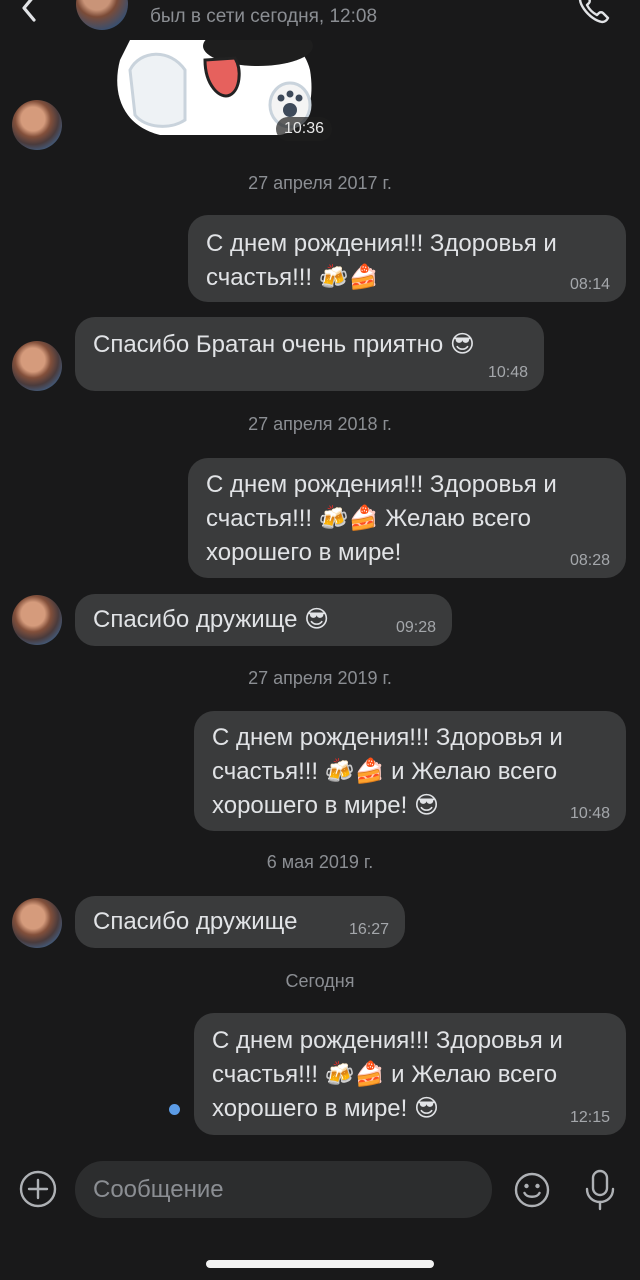  Describe the element at coordinates (102, 15) in the screenshot. I see `contact-avatar` at that location.